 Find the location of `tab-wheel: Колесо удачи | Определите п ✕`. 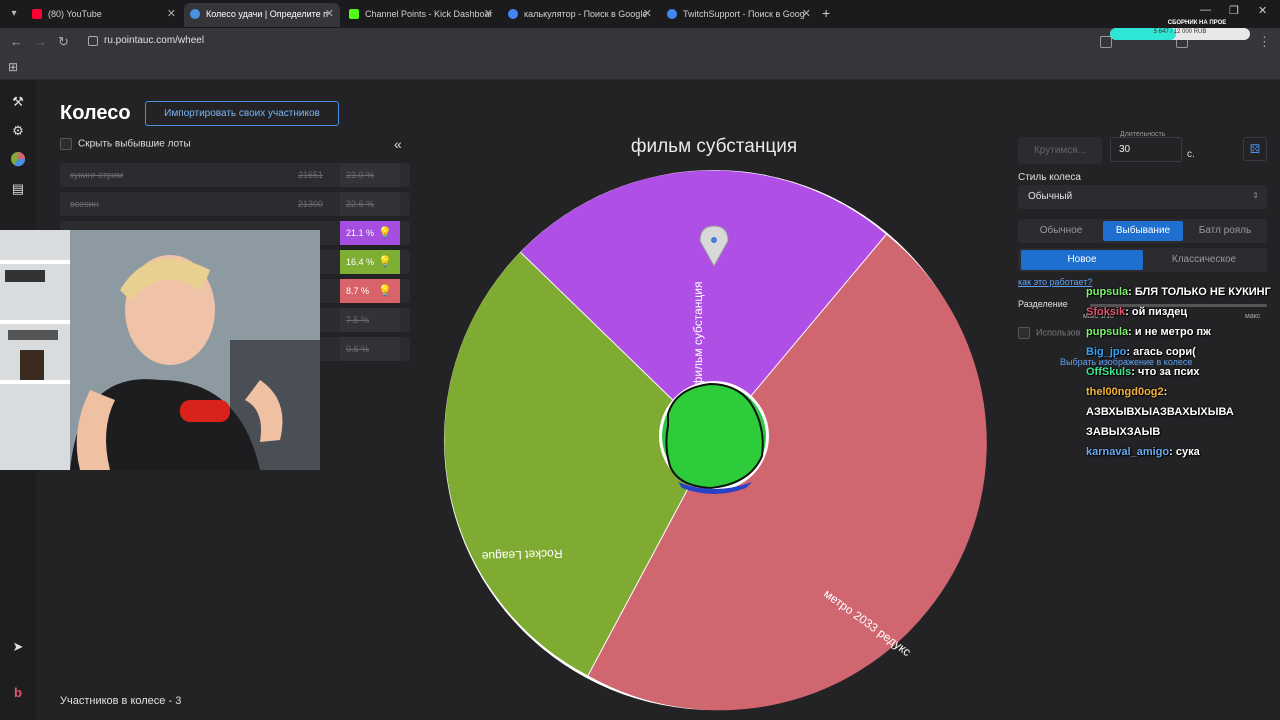

tab-wheel: Колесо удачи | Определите п ✕ is located at coordinates (262, 15).